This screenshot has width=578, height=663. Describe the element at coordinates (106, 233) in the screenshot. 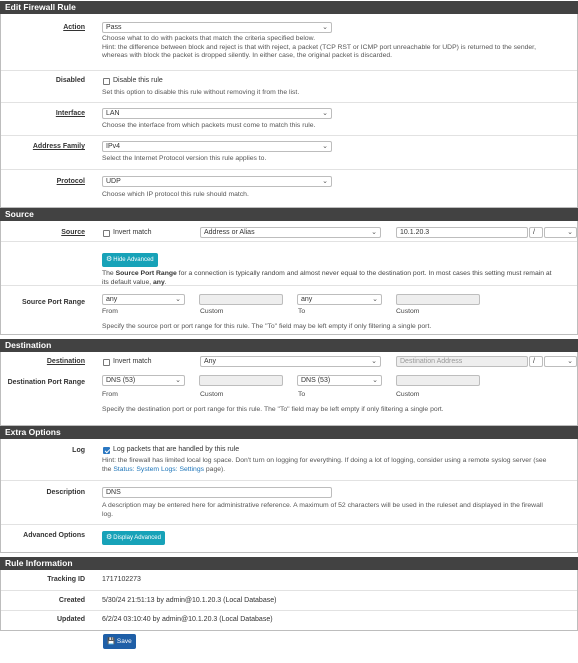

I see `source-invert-checkbox` at that location.